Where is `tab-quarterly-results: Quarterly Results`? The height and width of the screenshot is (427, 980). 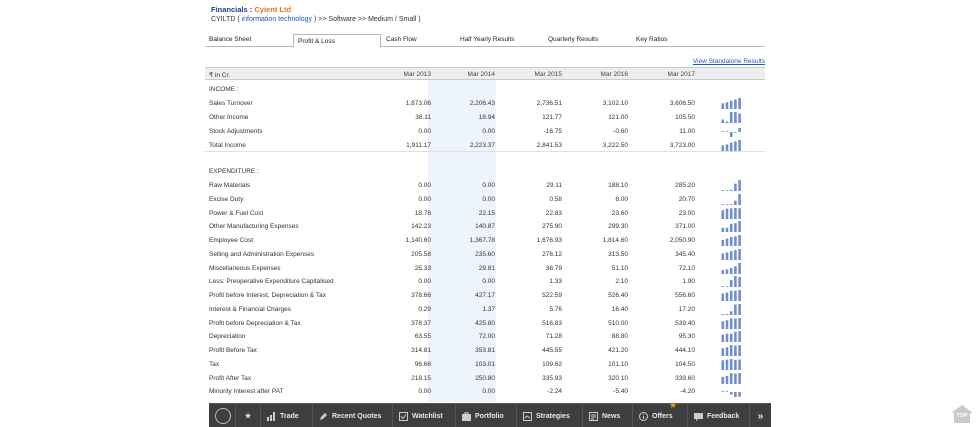
tab-quarterly-results: Quarterly Results is located at coordinates (573, 39).